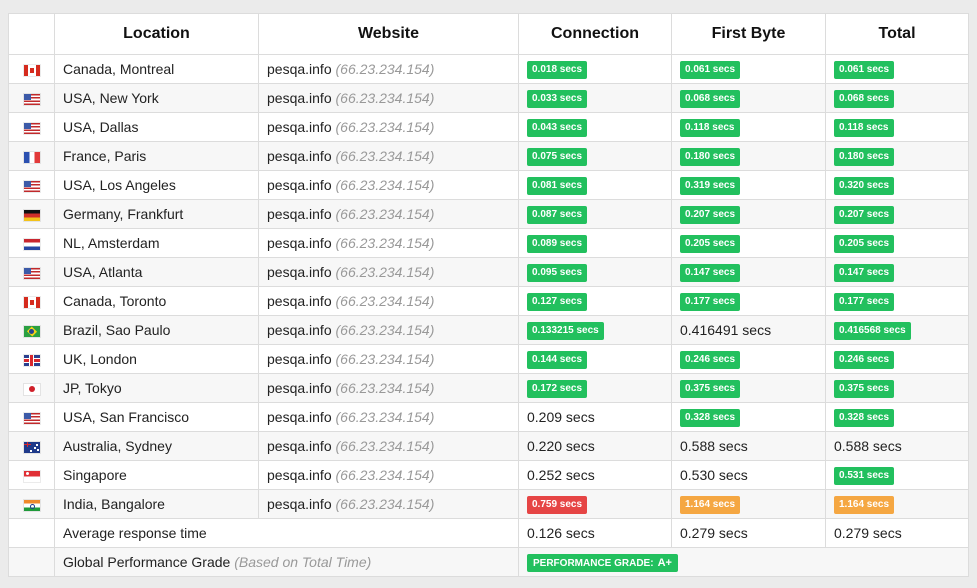 The image size is (977, 588). What do you see at coordinates (864, 418) in the screenshot?
I see `total-badge: 0.328 secs` at bounding box center [864, 418].